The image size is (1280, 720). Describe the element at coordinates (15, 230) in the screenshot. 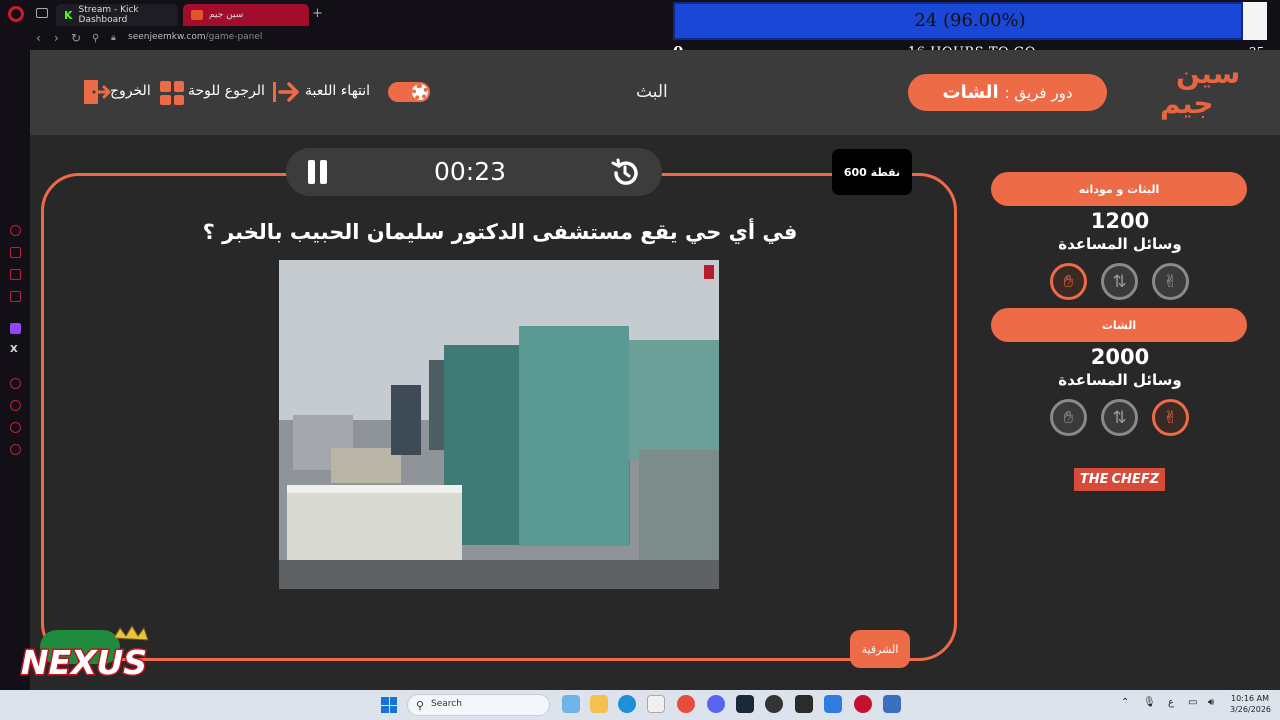

I see `aria-icon` at that location.